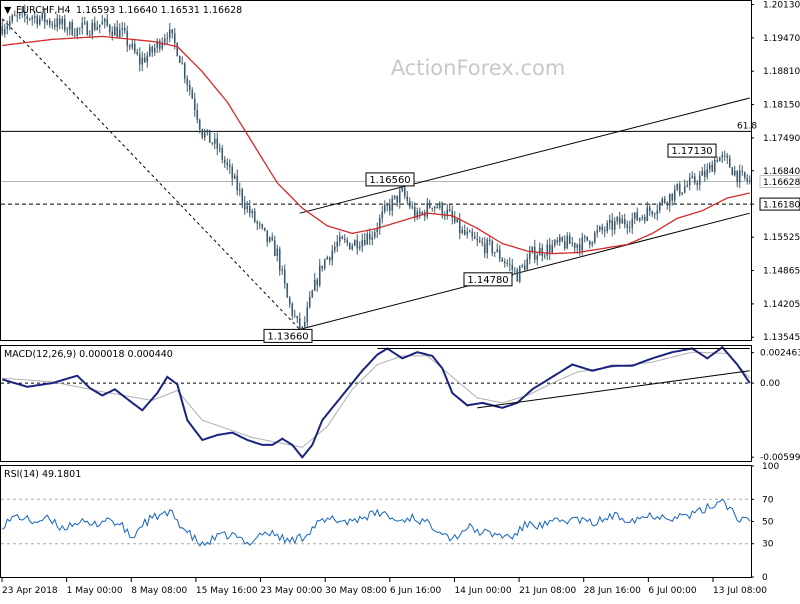  I want to click on rsi-line, so click(376, 522).